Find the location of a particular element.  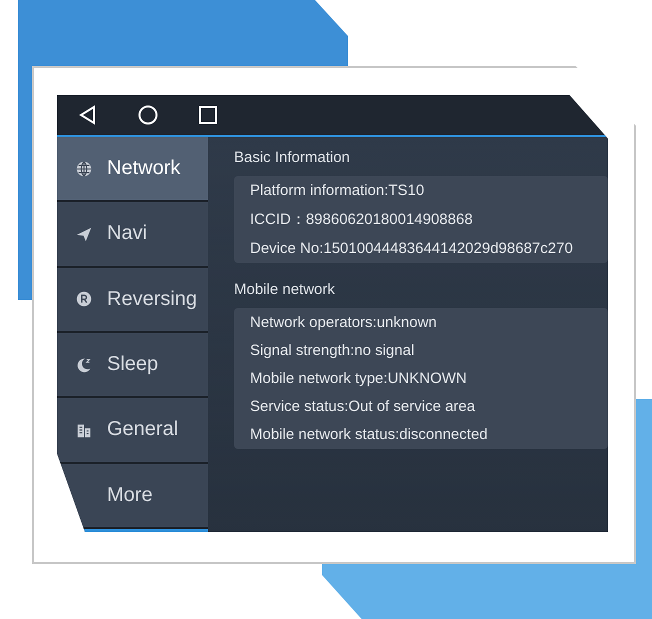

info-text: Network operators:unknown is located at coordinates (344, 322).